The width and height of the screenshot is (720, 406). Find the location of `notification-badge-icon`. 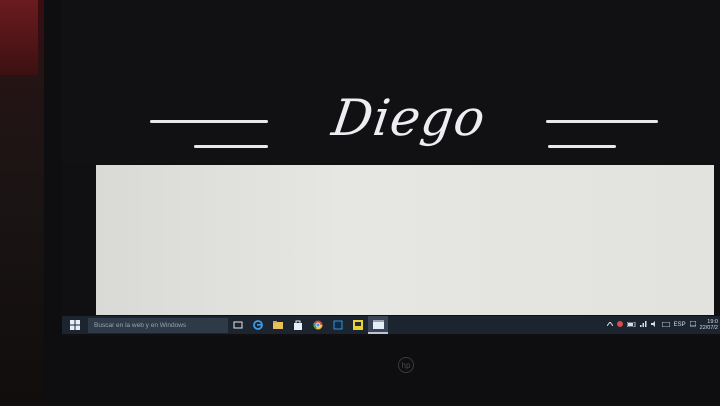

notification-badge-icon is located at coordinates (619, 325).